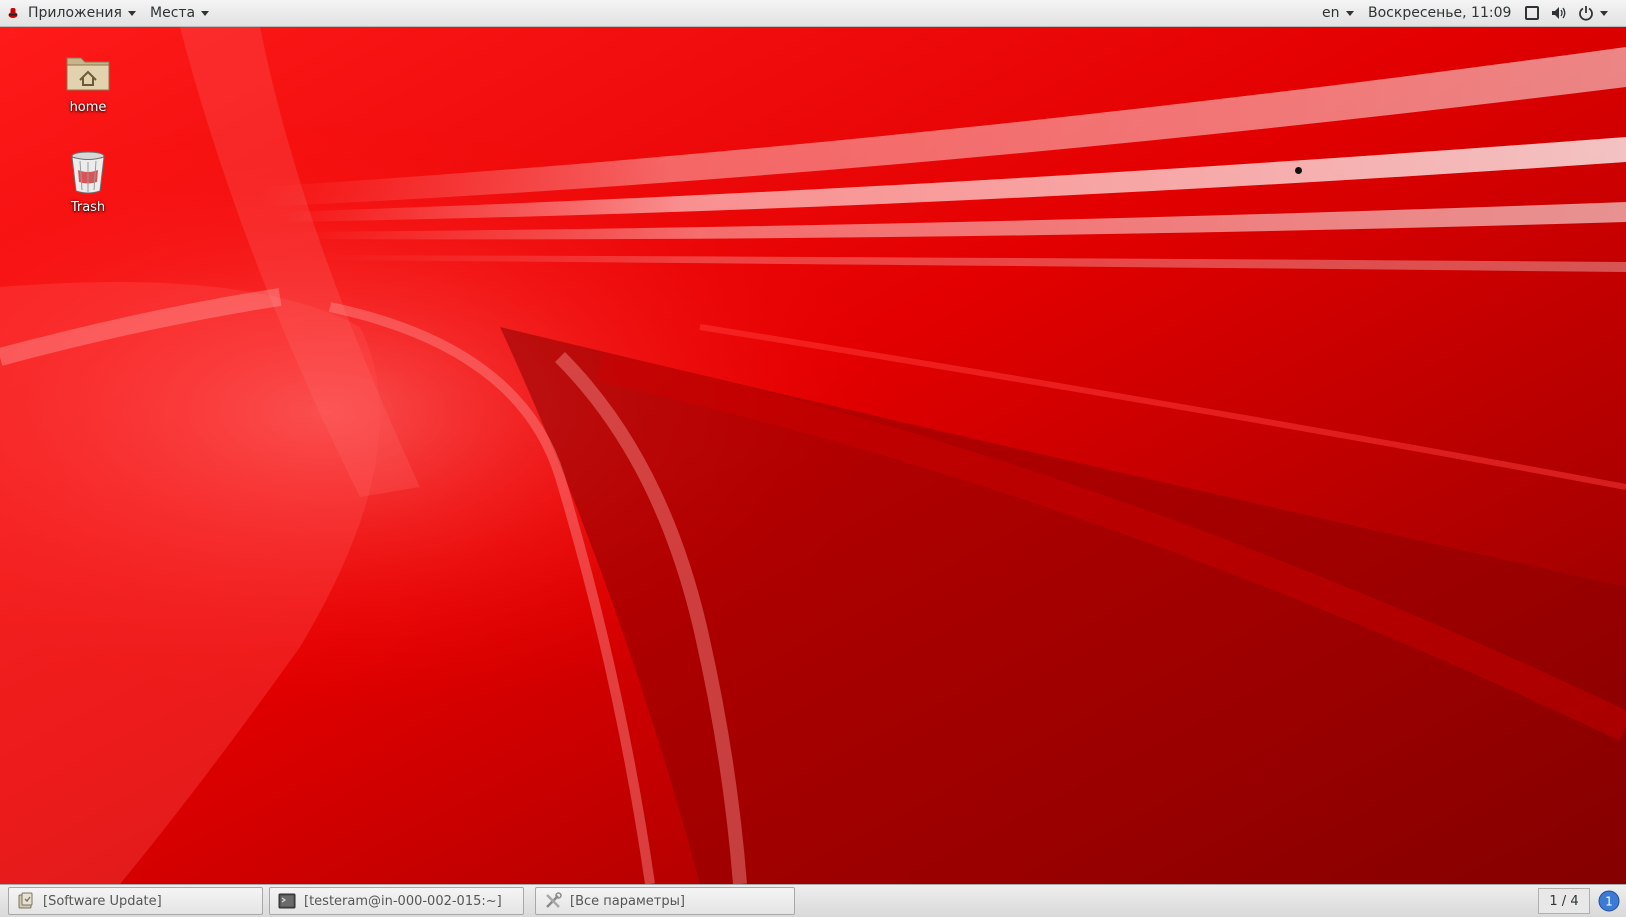  I want to click on keyboard-layout-indicator: en, so click(1338, 13).